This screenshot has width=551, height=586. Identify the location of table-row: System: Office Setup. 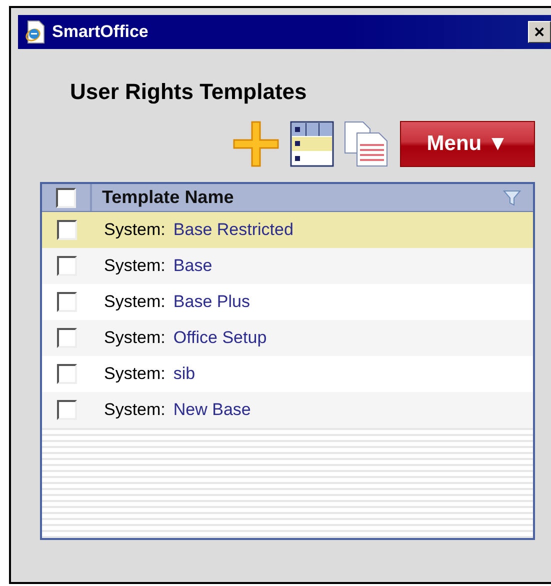
(287, 338).